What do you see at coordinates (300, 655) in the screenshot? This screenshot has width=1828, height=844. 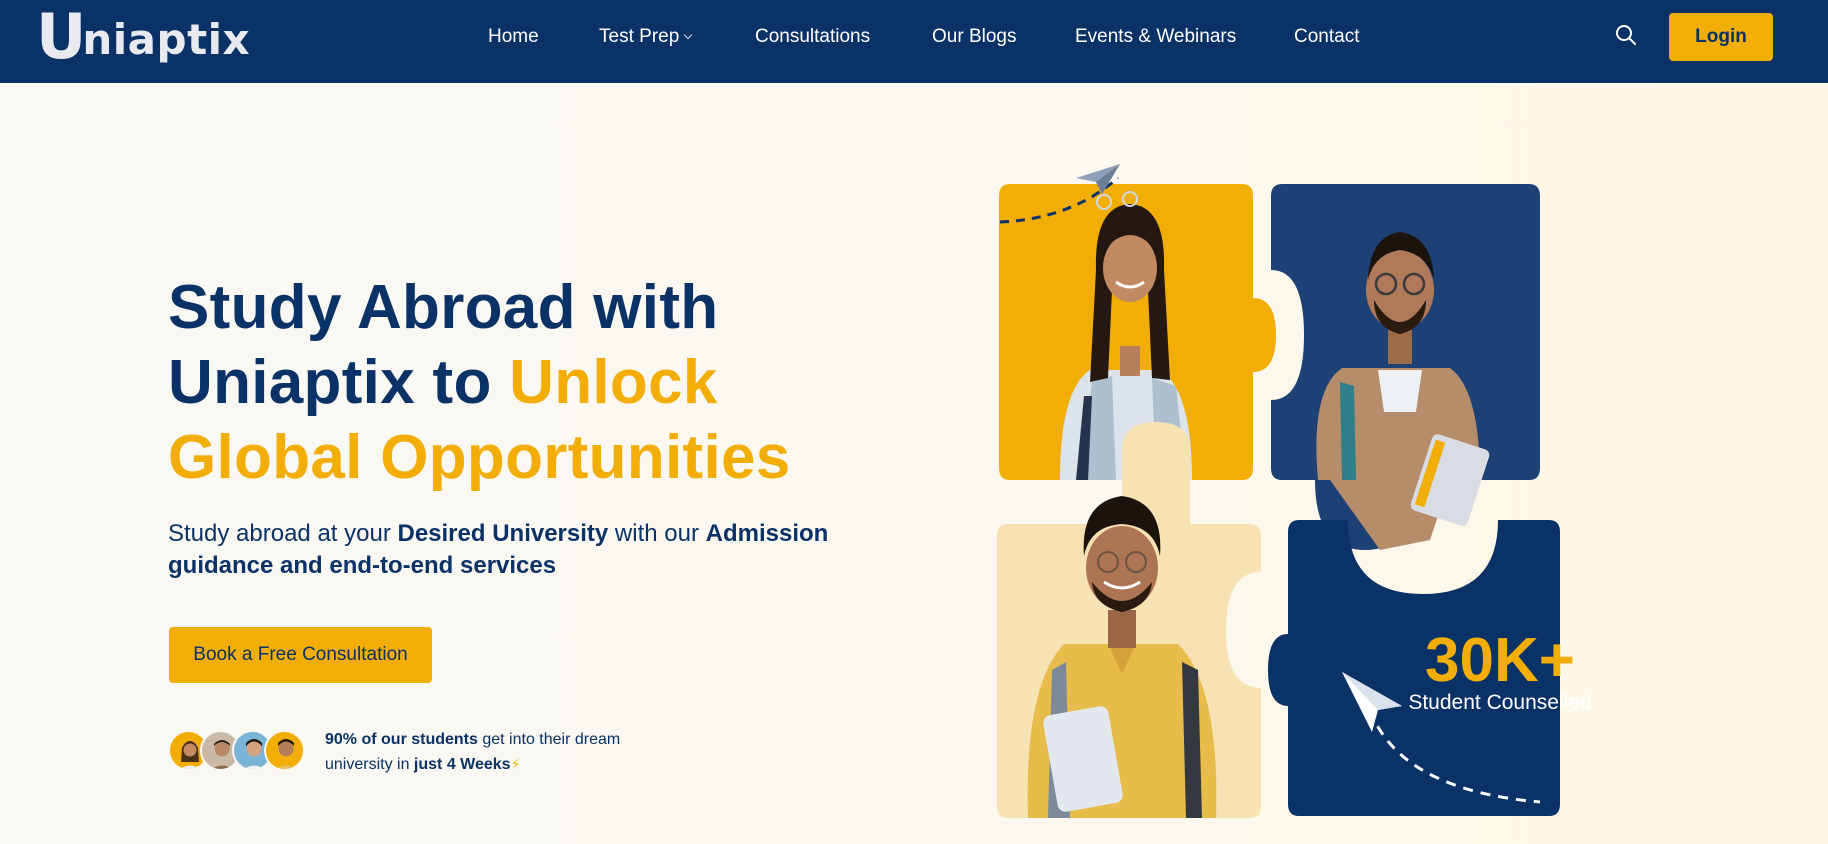 I see `book-consultation-button: Book a Free Consultation` at bounding box center [300, 655].